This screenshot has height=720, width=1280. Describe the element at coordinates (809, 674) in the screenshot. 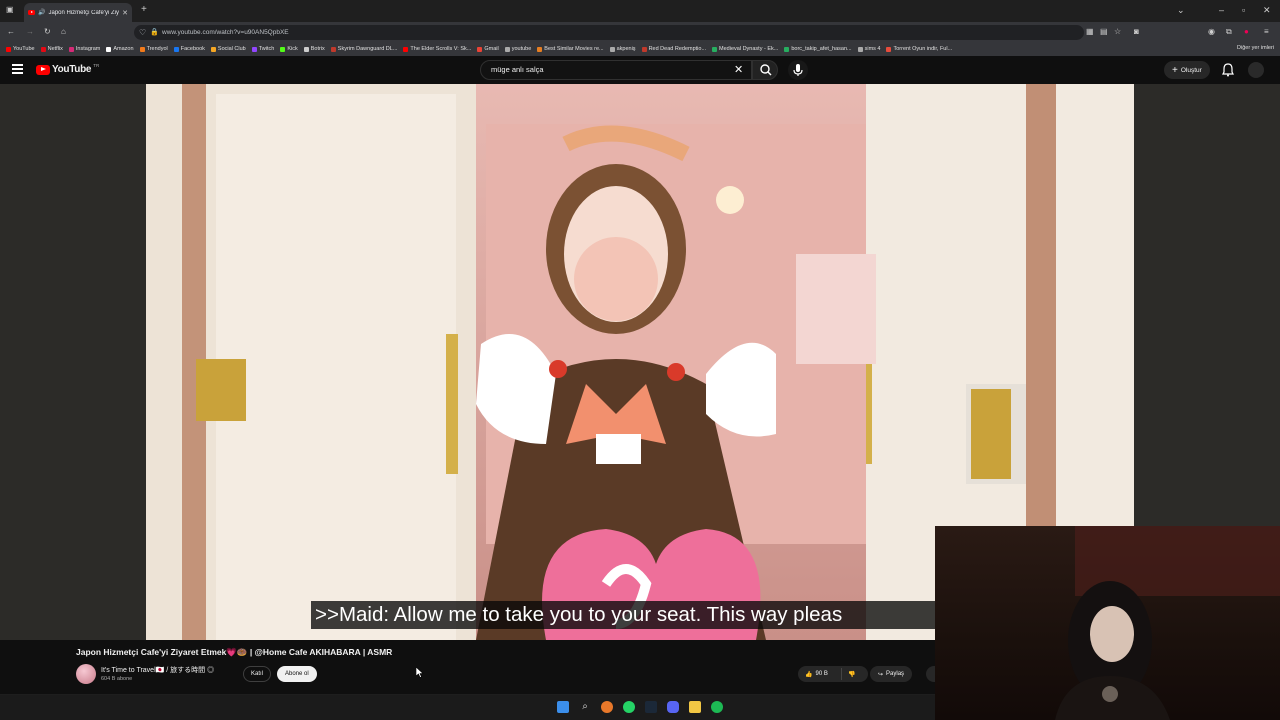

I see `thumbs-up-icon: 👍` at that location.